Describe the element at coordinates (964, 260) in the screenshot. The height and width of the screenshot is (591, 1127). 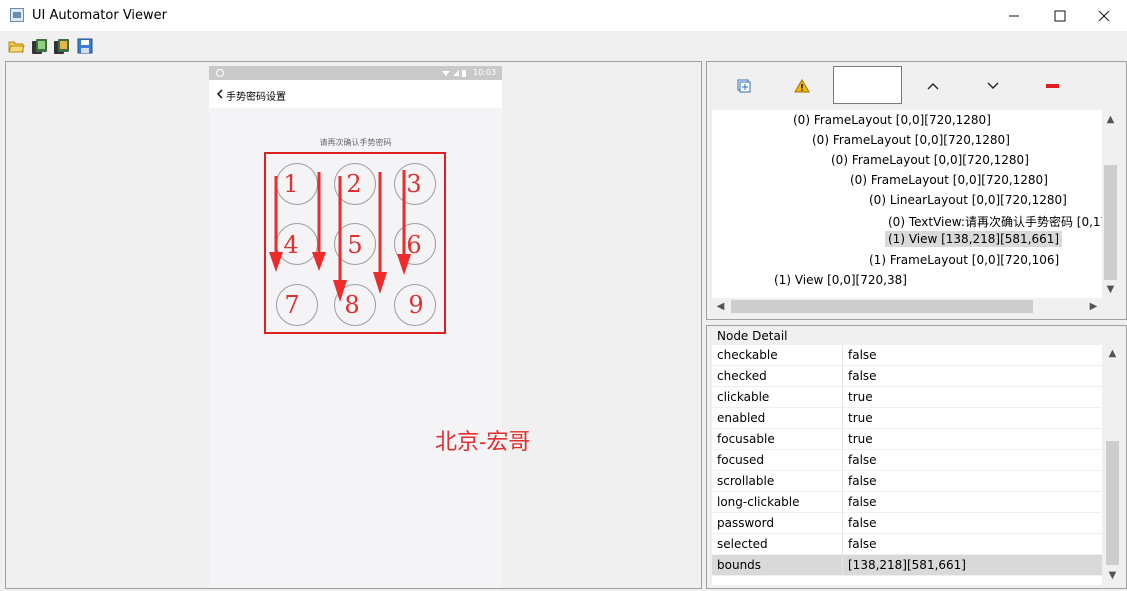
I see `tree-node: (1) FrameLayout [0,0][720,106]` at that location.